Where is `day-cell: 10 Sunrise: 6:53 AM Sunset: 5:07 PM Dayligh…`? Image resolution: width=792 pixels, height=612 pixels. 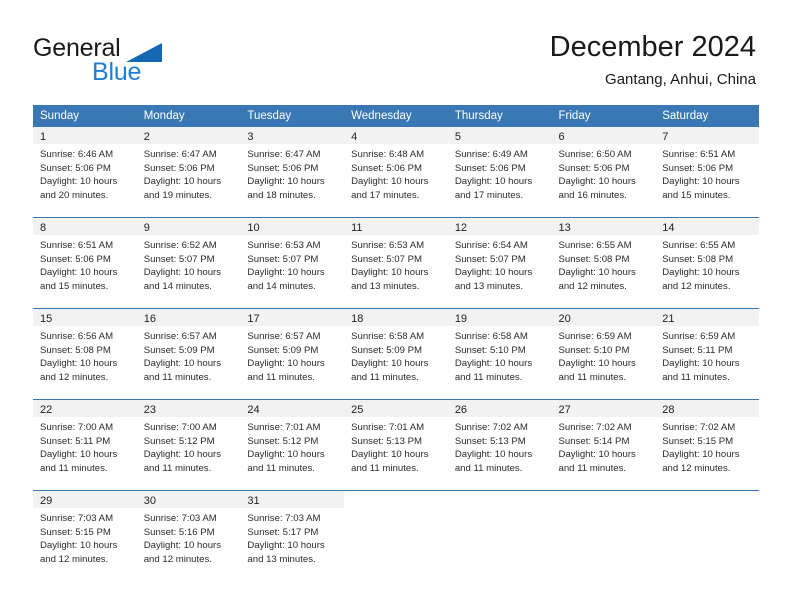
day-cell: 10 Sunrise: 6:53 AM Sunset: 5:07 PM Dayligh… is located at coordinates (292, 263).